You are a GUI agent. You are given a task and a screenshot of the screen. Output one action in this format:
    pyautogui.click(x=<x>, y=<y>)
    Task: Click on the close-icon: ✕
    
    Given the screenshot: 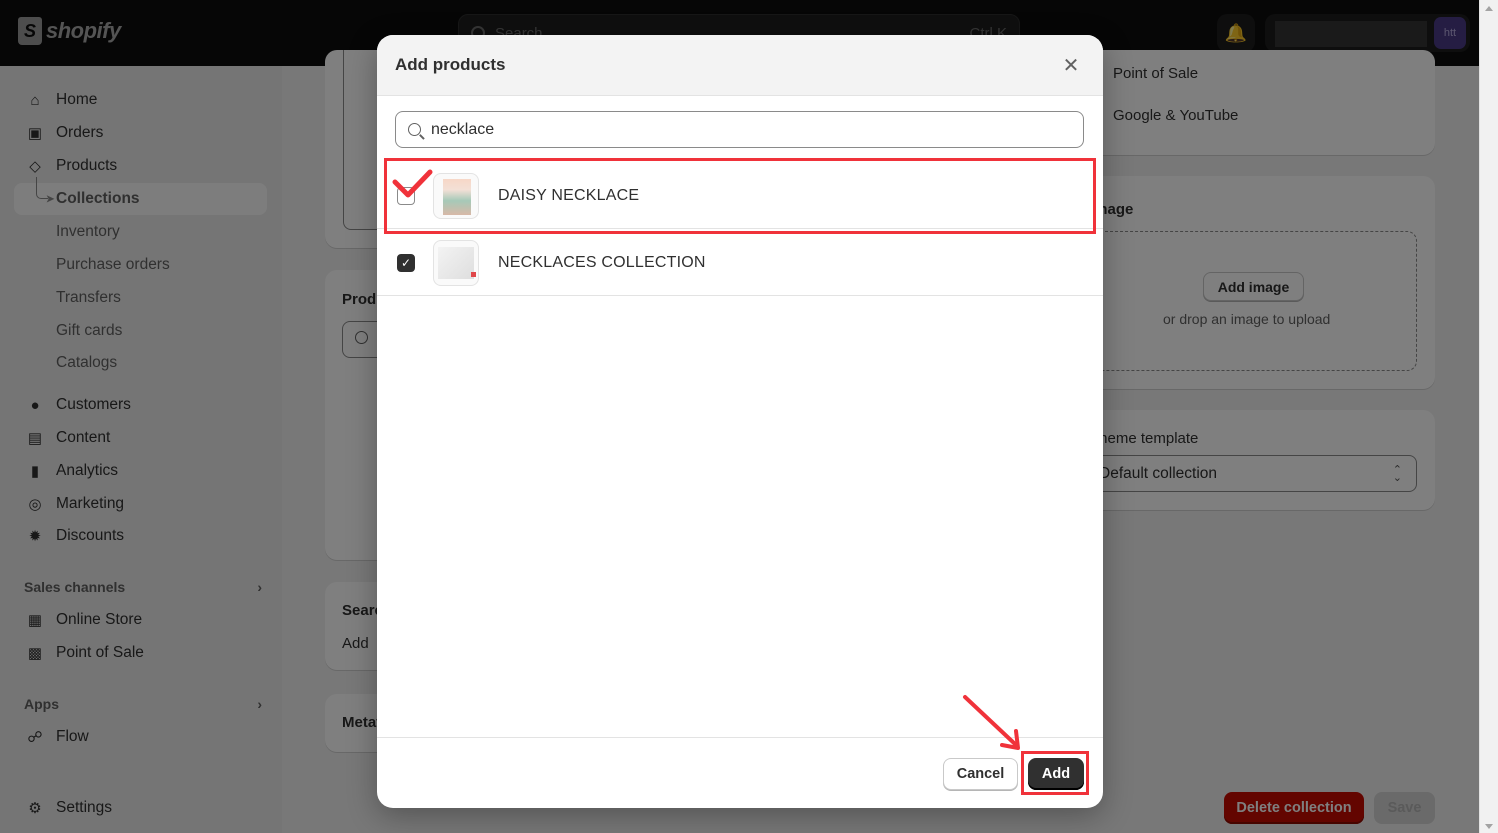 What is the action you would take?
    pyautogui.click(x=1071, y=65)
    